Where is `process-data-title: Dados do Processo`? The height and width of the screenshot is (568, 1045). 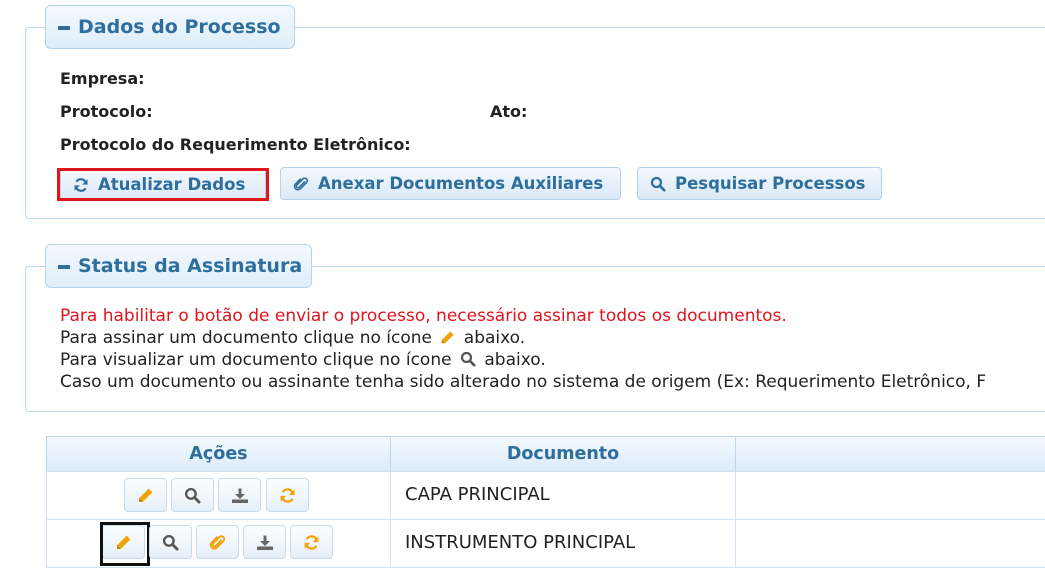
process-data-title: Dados do Processo is located at coordinates (179, 27).